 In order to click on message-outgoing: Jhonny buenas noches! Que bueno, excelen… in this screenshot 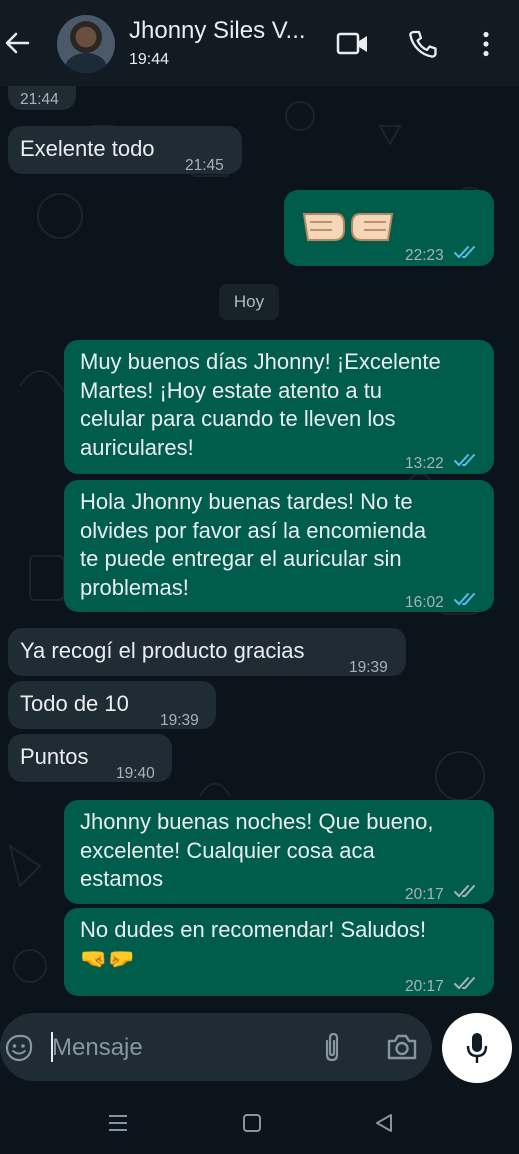, I will do `click(279, 852)`.